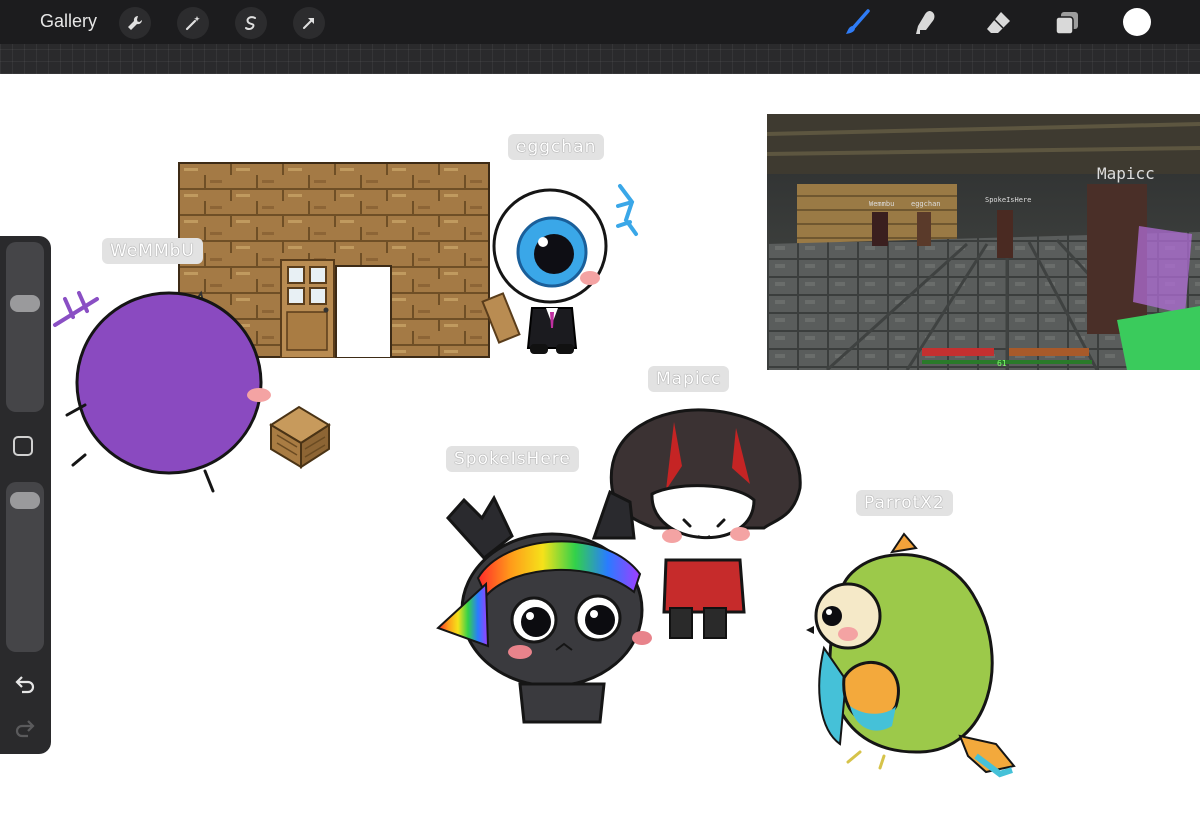 The width and height of the screenshot is (1200, 838). I want to click on magic-wand-icon, so click(193, 23).